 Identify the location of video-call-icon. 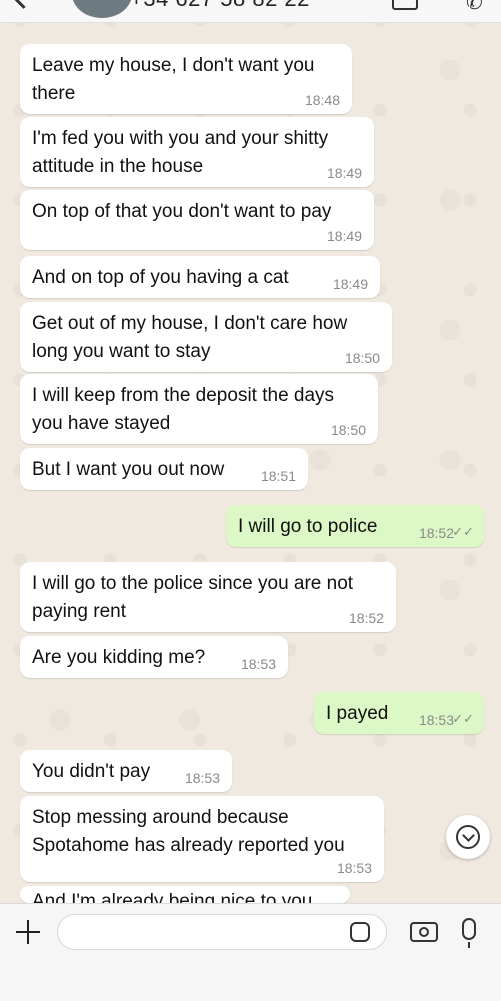
(405, 5).